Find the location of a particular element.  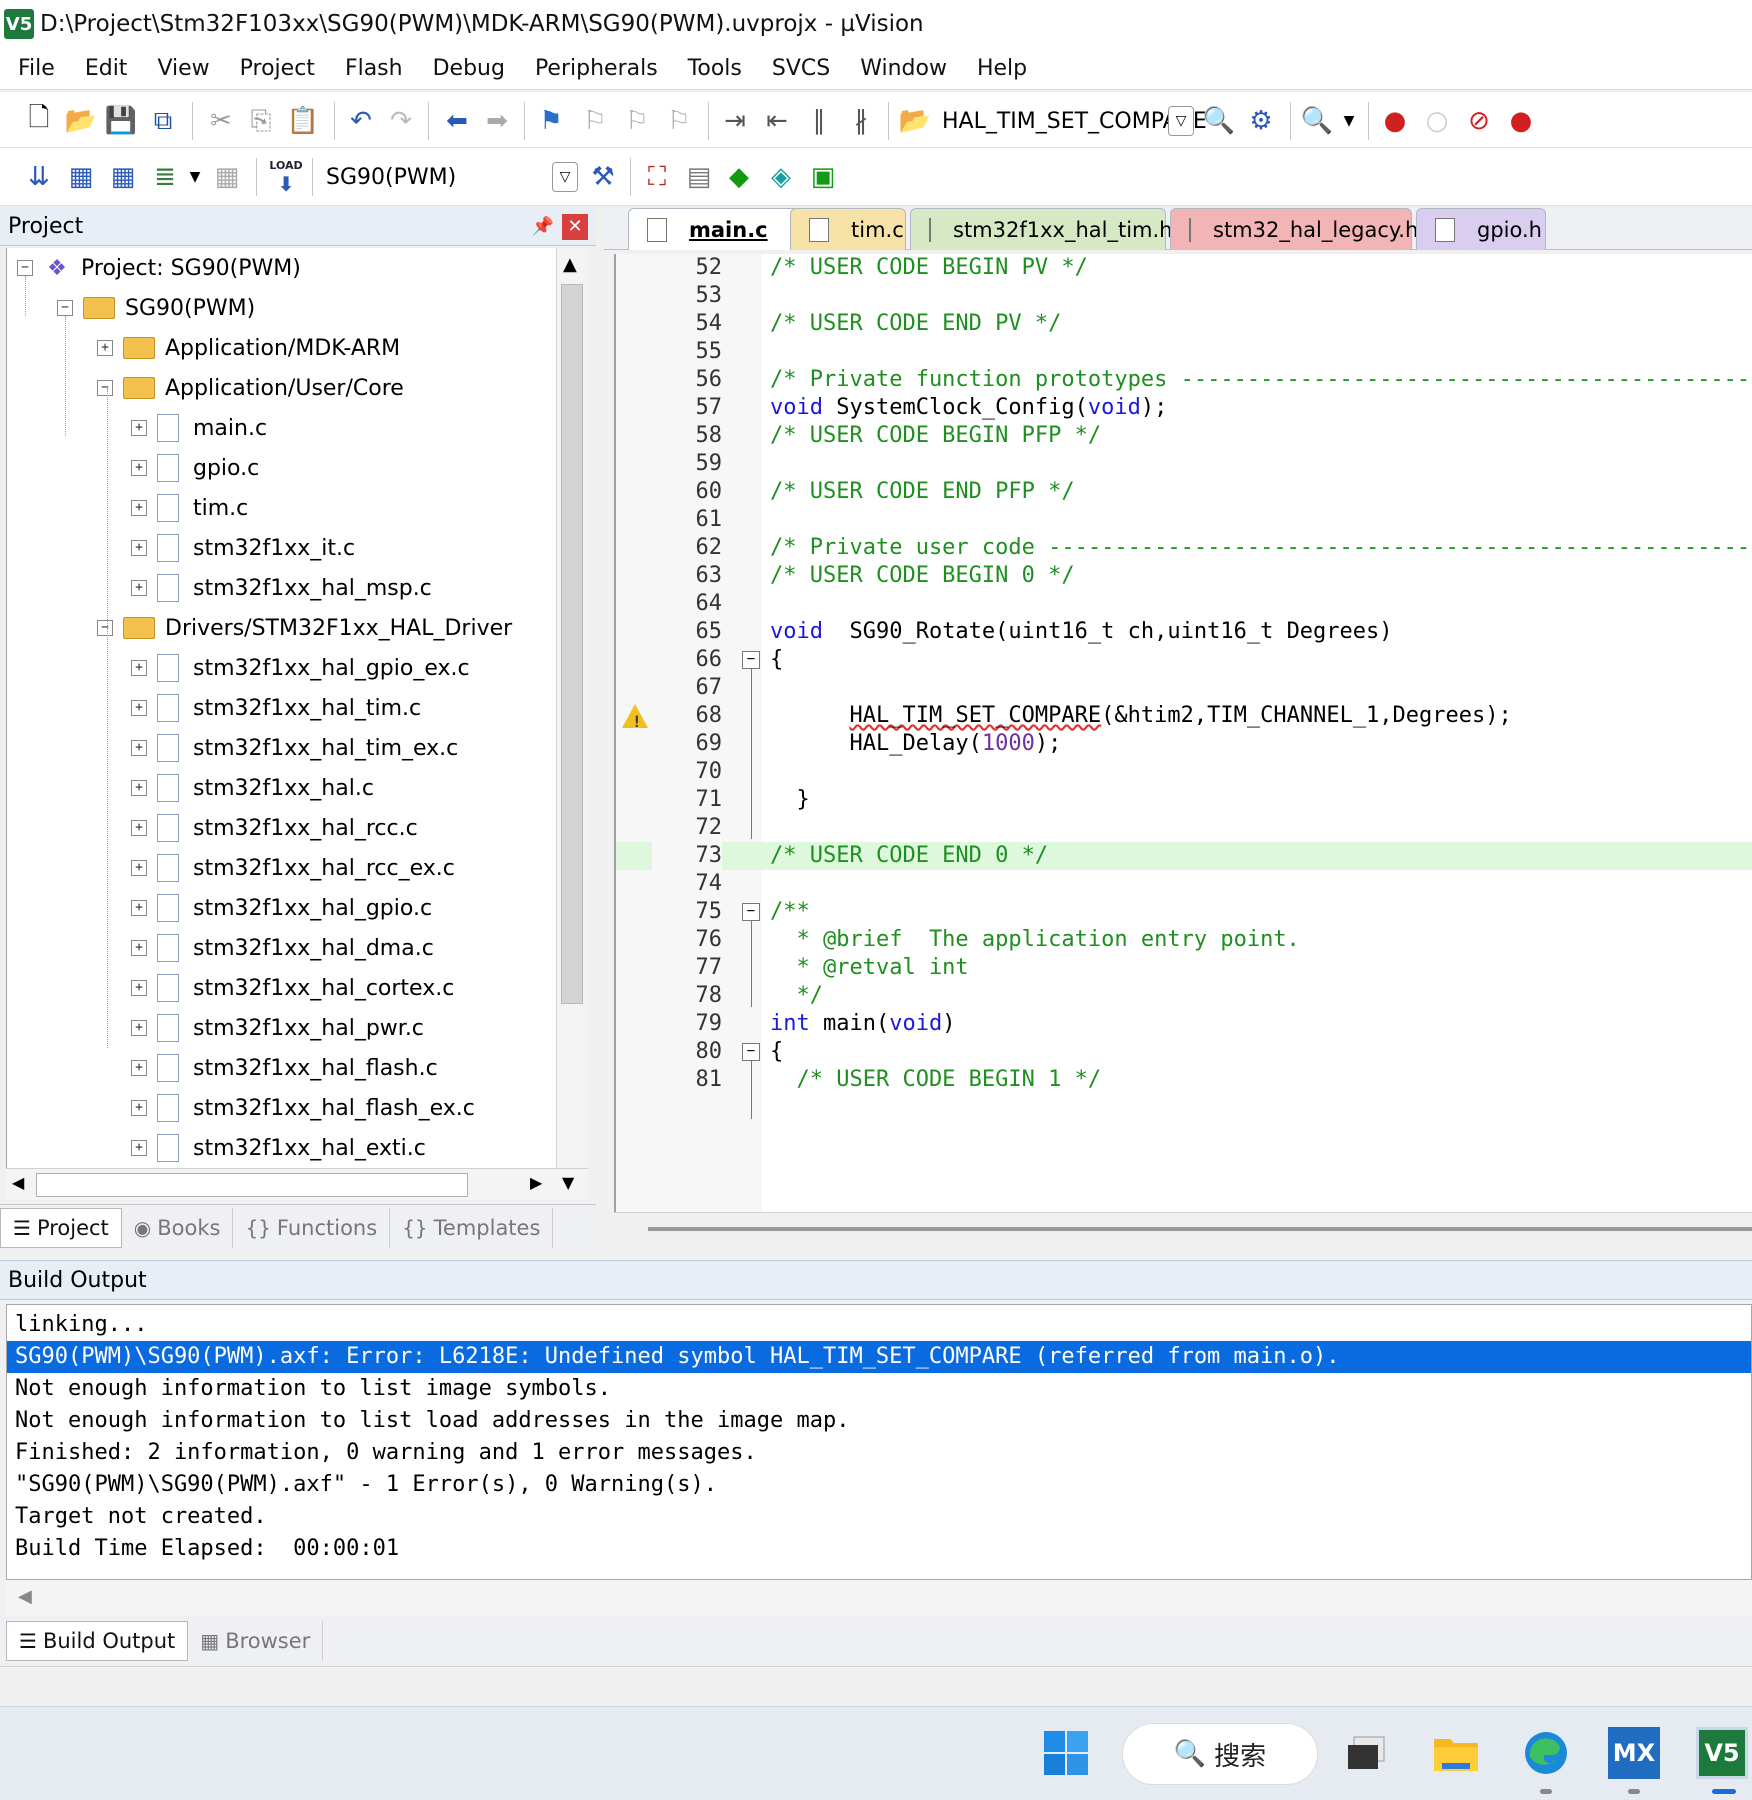

tree-item: + Application/MDK-ARM is located at coordinates (248, 348).